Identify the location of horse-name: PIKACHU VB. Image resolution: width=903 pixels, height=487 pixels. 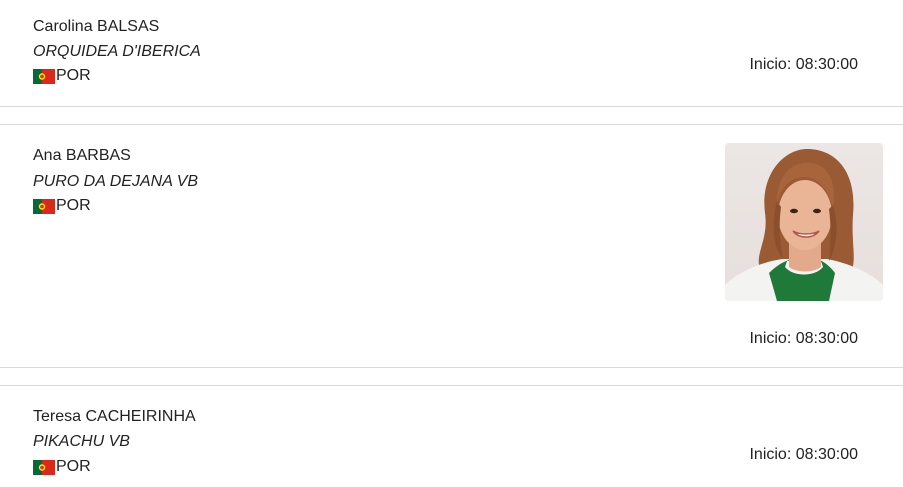
(81, 442).